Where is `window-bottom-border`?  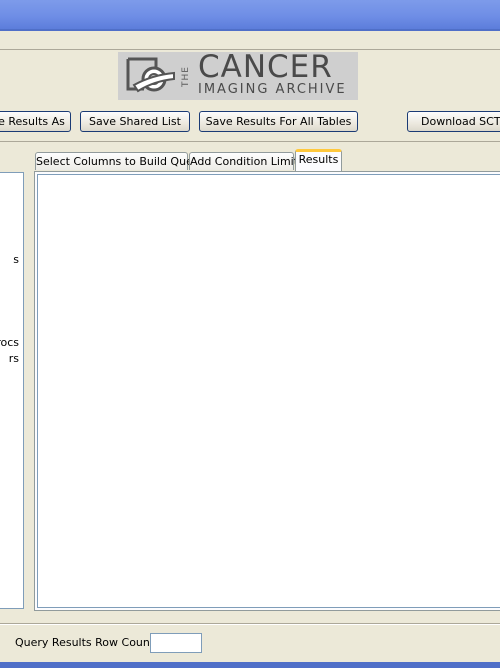
window-bottom-border is located at coordinates (250, 665).